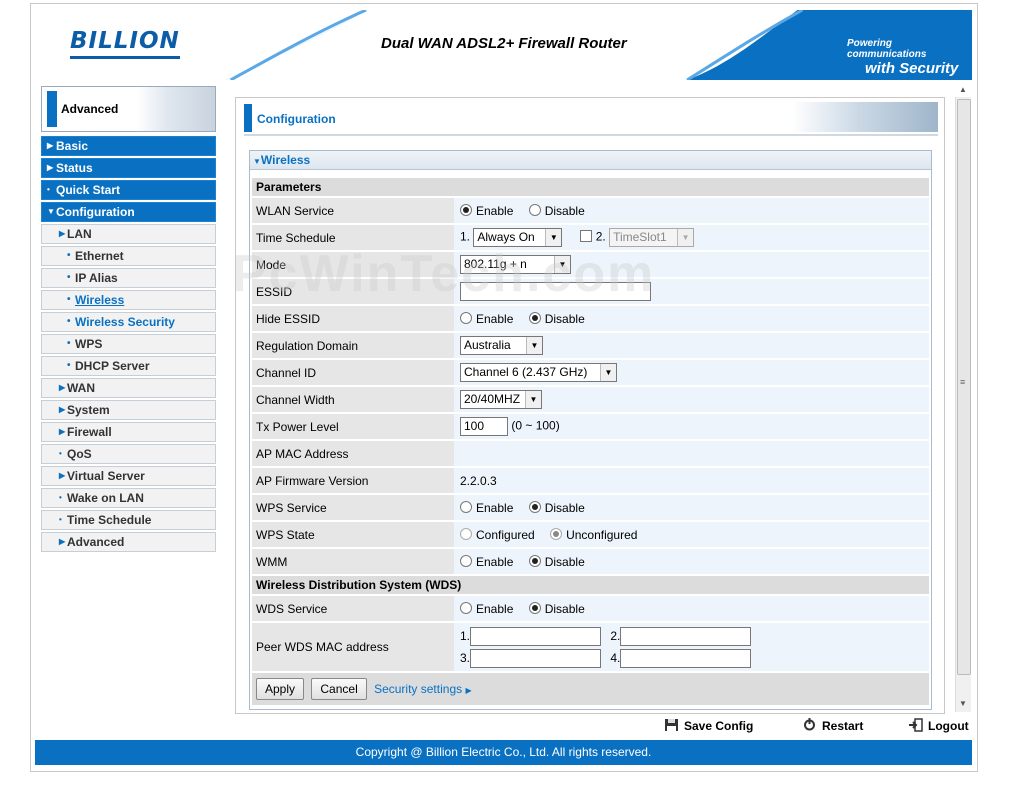 The width and height of the screenshot is (1022, 800). What do you see at coordinates (484, 426) in the screenshot?
I see `tx-power-input: 100` at bounding box center [484, 426].